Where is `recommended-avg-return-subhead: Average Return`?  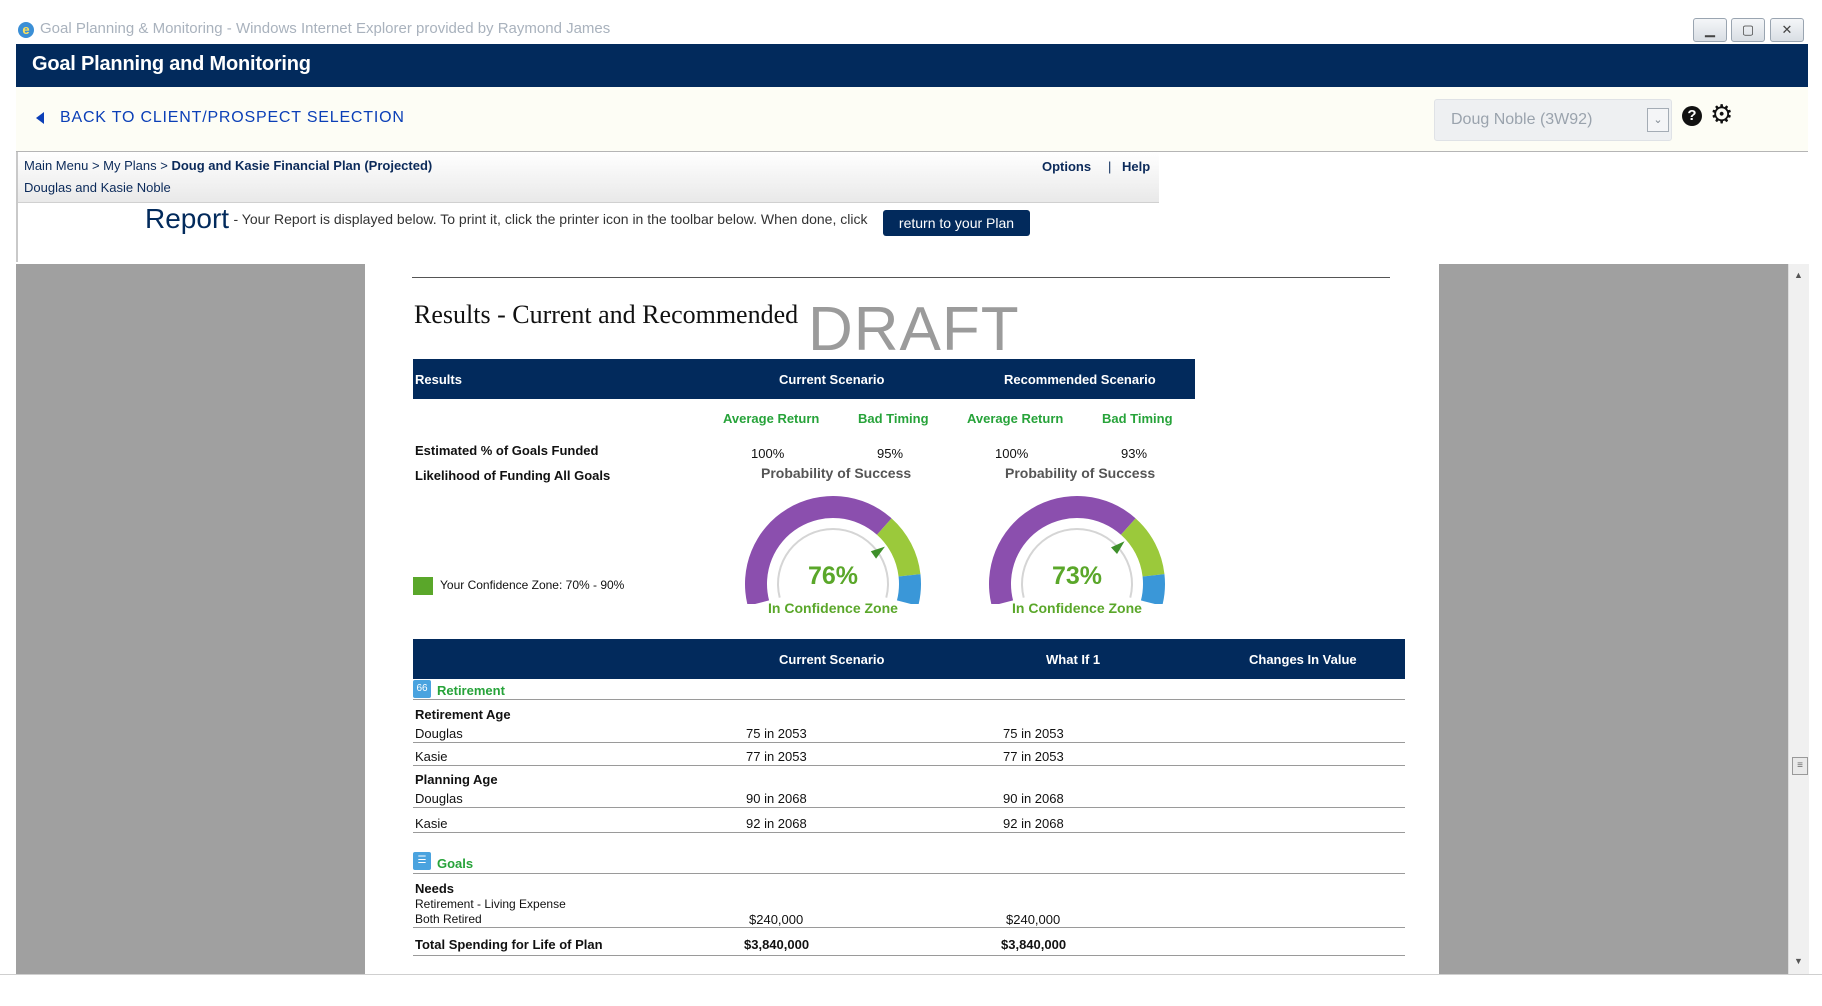
recommended-avg-return-subhead: Average Return is located at coordinates (1015, 418).